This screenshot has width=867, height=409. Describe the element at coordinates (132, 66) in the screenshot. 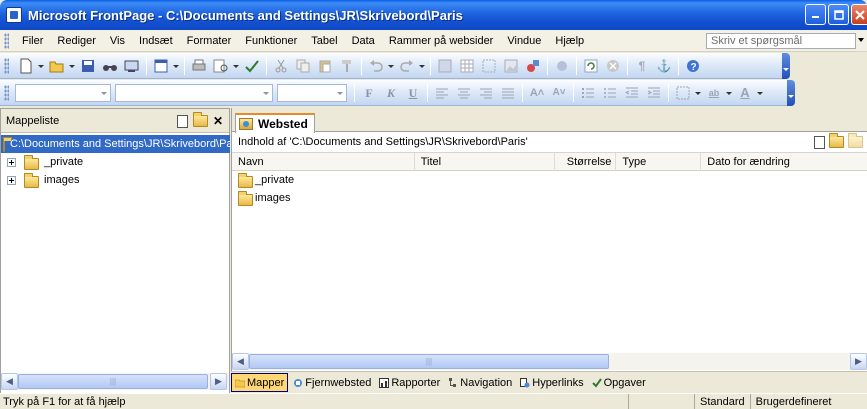

I see `publish-web-icon` at that location.